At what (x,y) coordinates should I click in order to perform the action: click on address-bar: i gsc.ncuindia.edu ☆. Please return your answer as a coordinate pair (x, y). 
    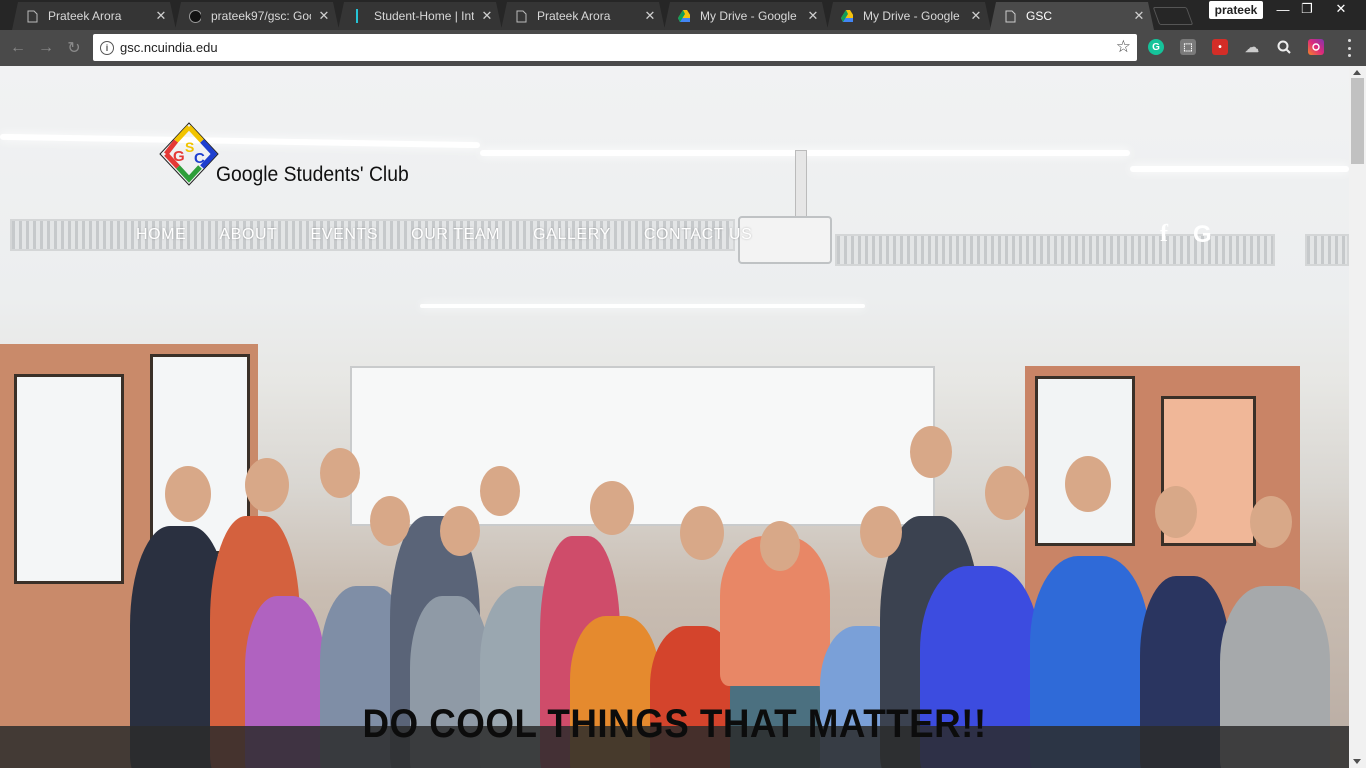
    Looking at the image, I should click on (615, 47).